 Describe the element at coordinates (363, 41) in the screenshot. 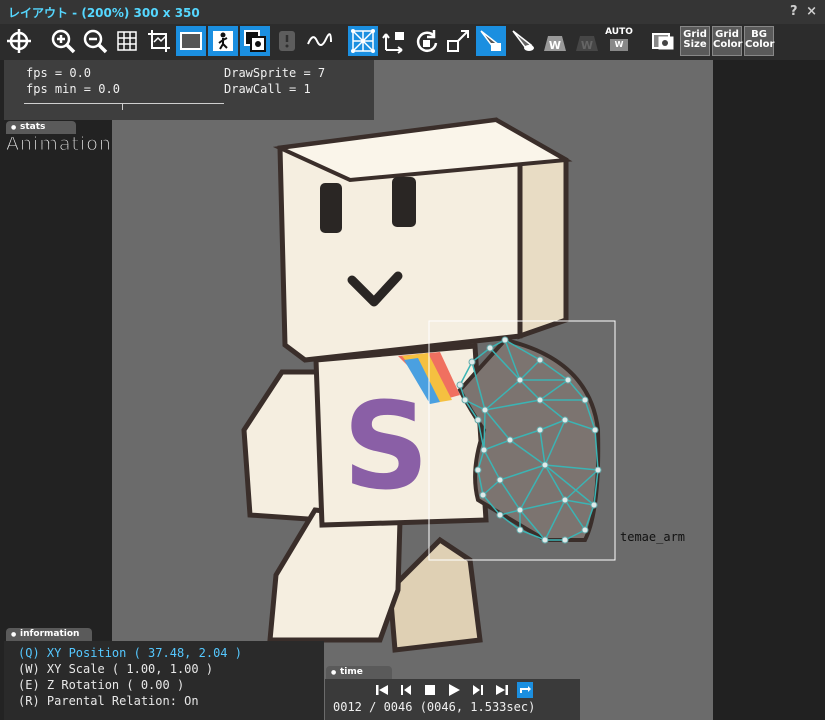

I see `mesh-icon` at that location.